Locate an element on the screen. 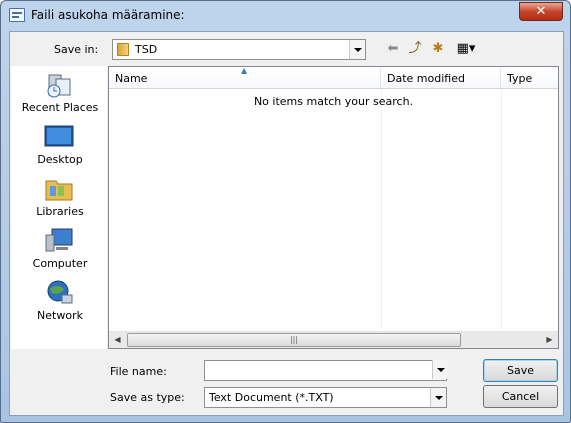 Image resolution: width=571 pixels, height=423 pixels. column-header-date-modified: Date modified is located at coordinates (441, 78).